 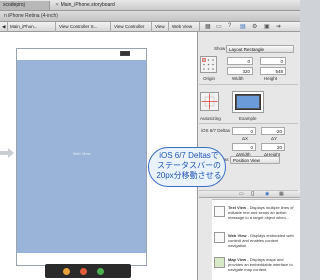 I want to click on library-tabs: ▭ {} ◉ ▦, so click(x=249, y=194).